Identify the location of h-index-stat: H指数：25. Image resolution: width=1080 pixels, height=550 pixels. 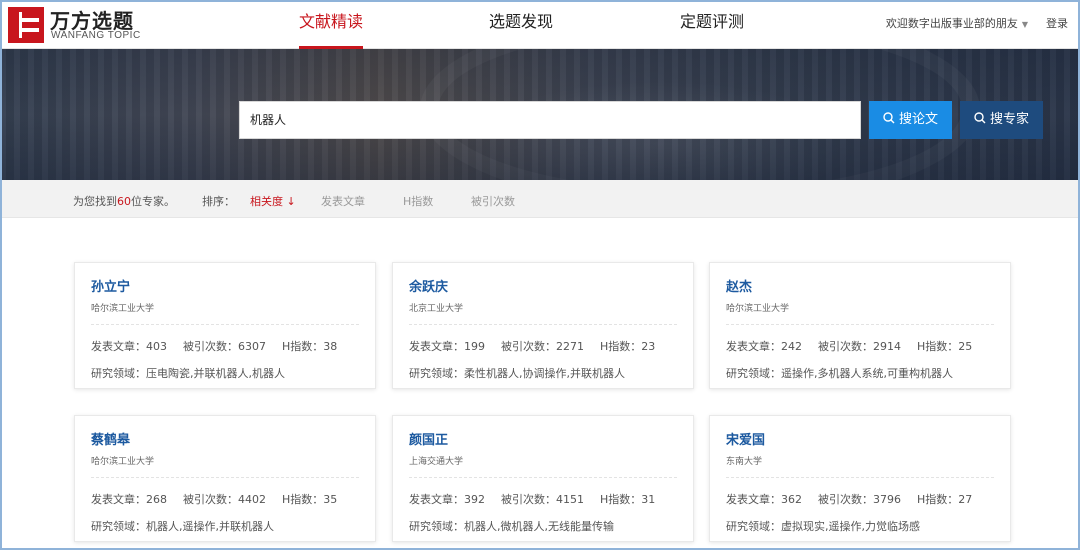
(945, 346).